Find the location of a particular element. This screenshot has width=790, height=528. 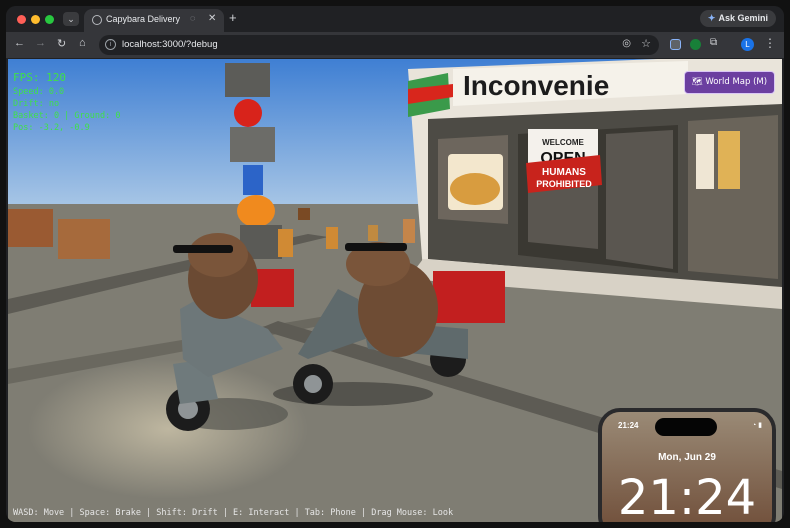

prohibited-line2: PROHIBITED is located at coordinates (564, 184).